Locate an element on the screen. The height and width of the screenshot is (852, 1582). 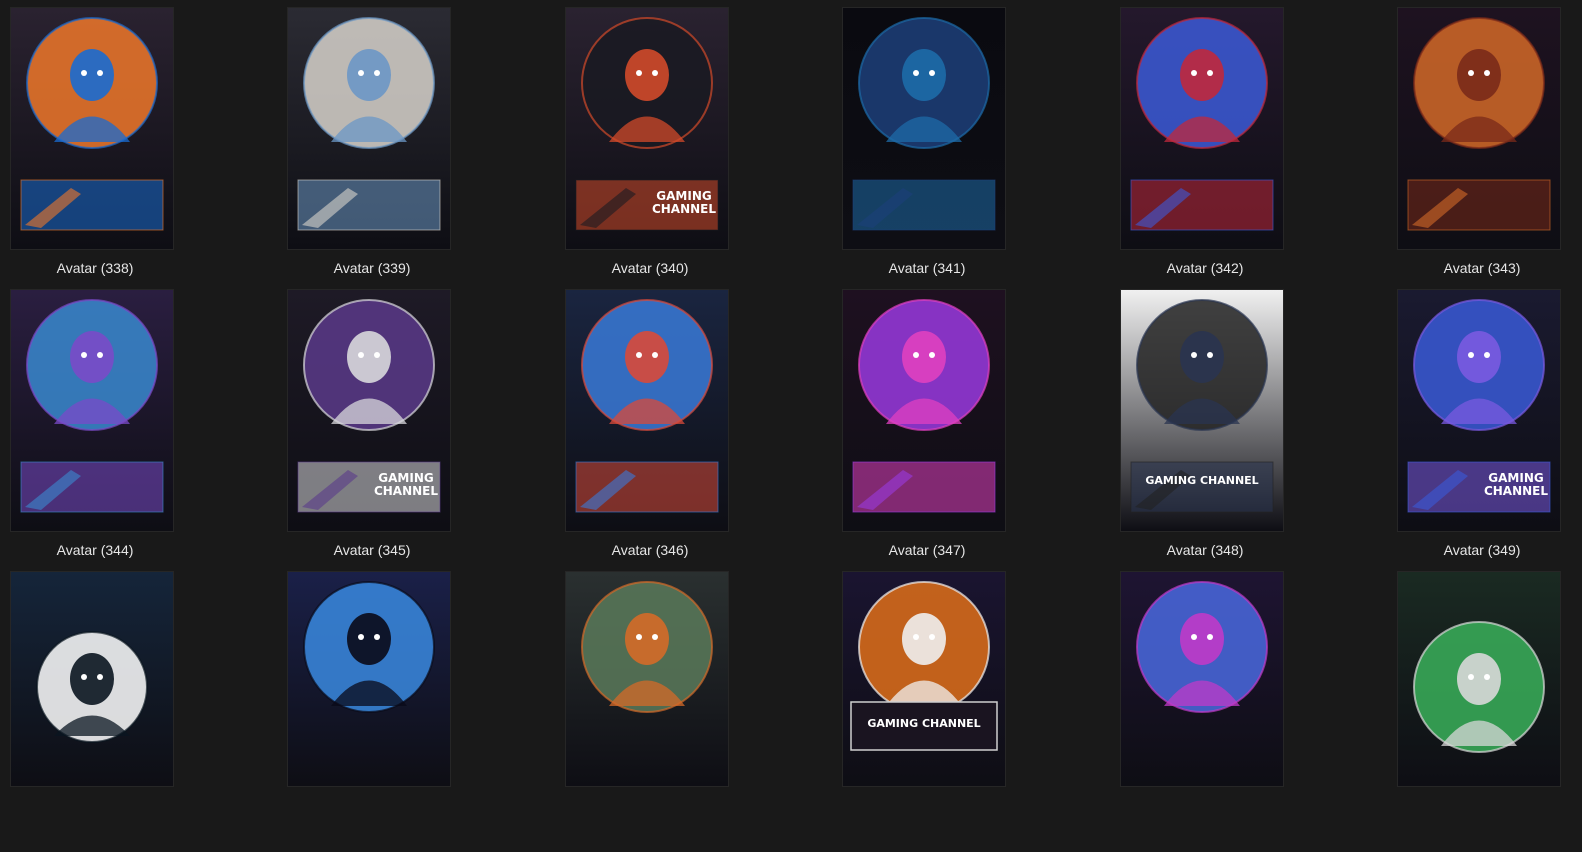
hoodie-boy-avatar-icon: GAMING CHANNEL is located at coordinates (1202, 410).